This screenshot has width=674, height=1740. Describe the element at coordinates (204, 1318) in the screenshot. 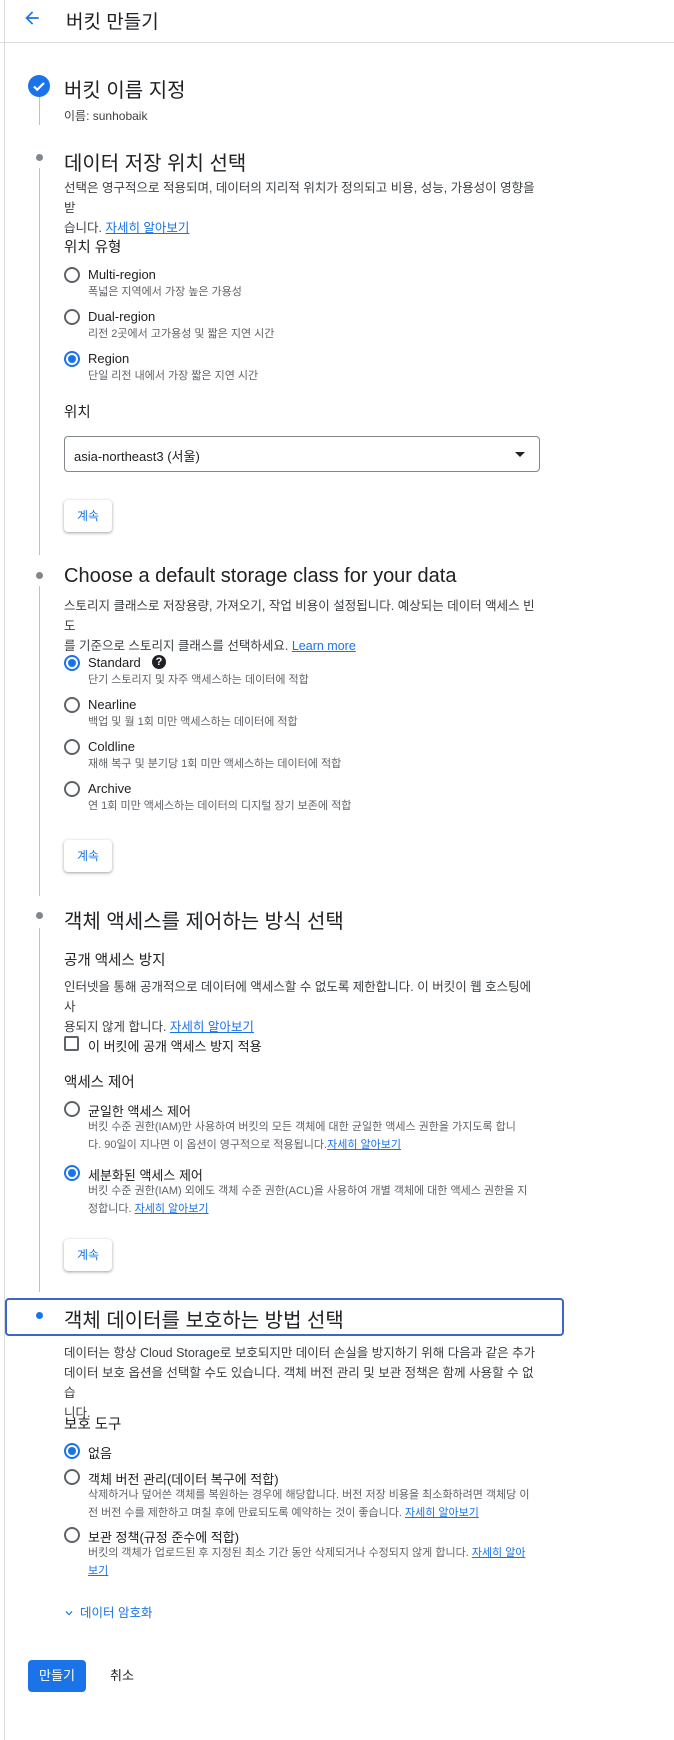

I see `step-5-title: 객체 데이터를 보호하는 방법 선택` at that location.